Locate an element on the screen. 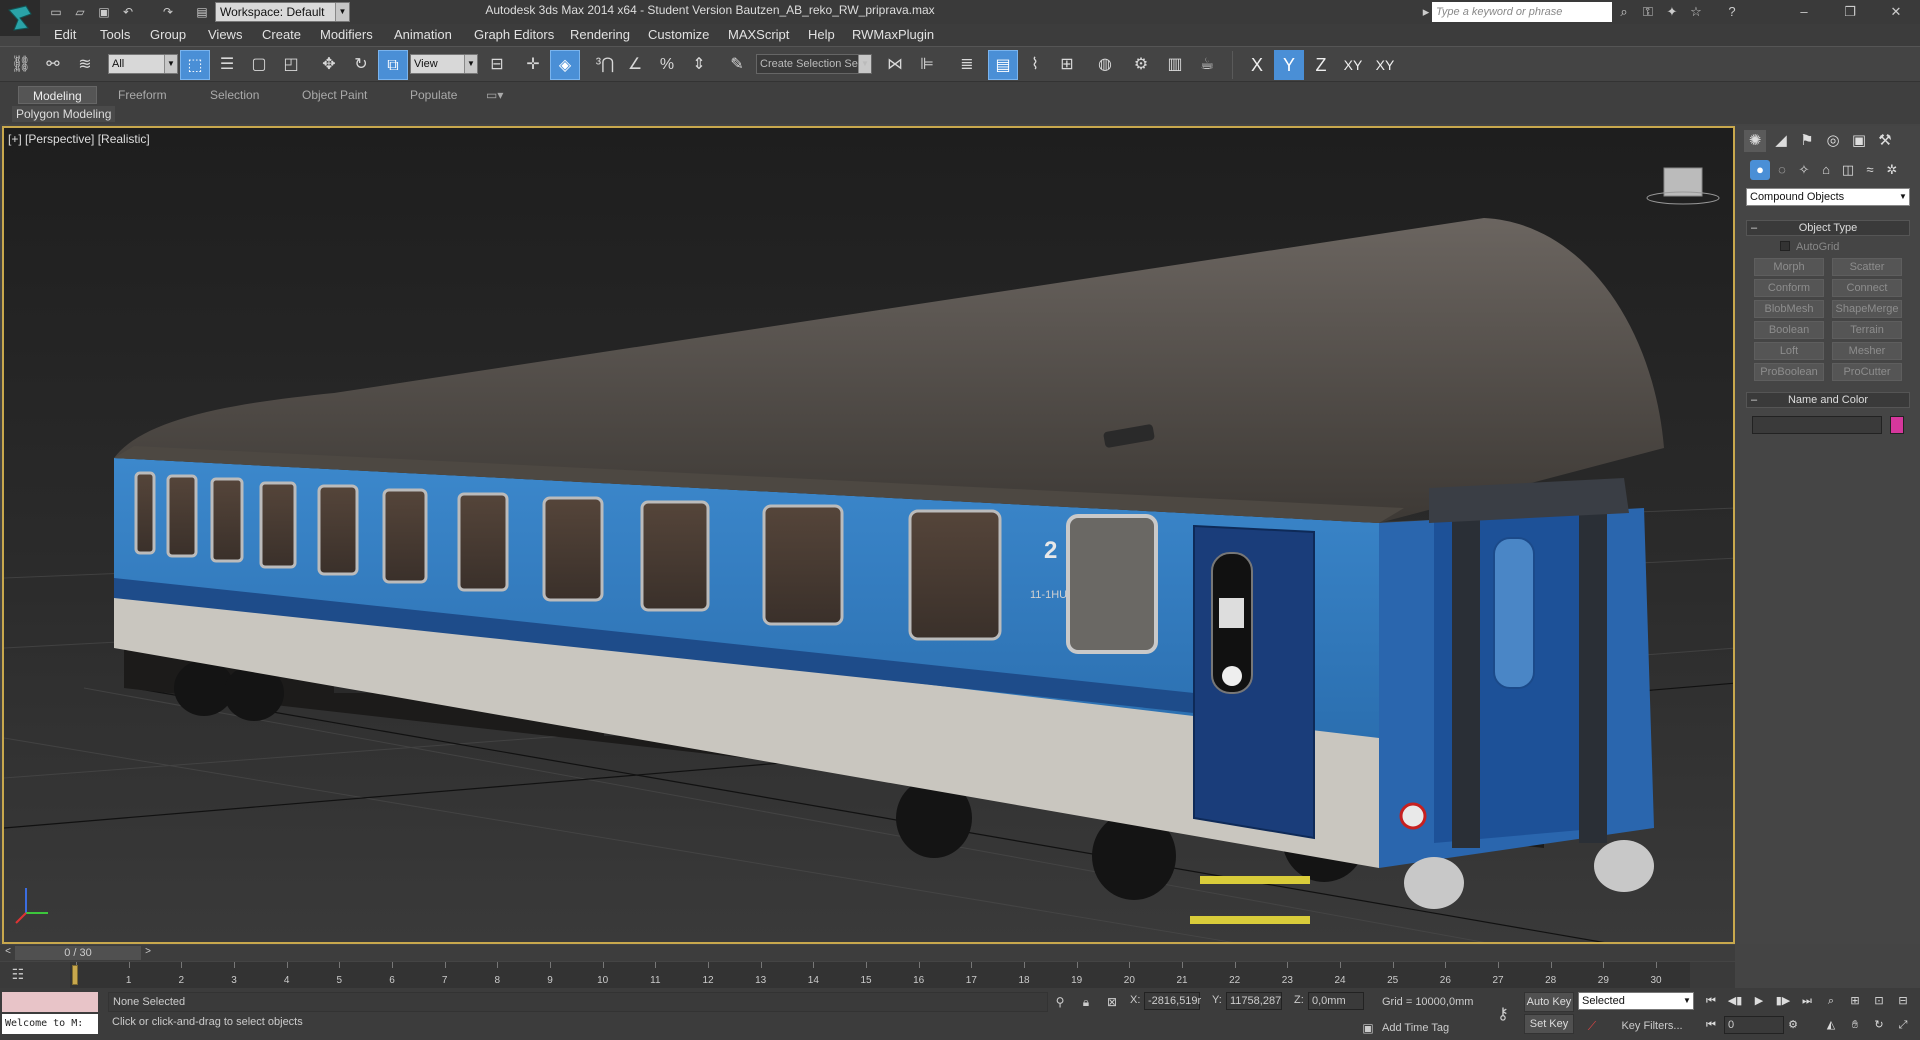 This screenshot has width=1920, height=1040. window-crossing-icon: ◰ is located at coordinates (291, 65).